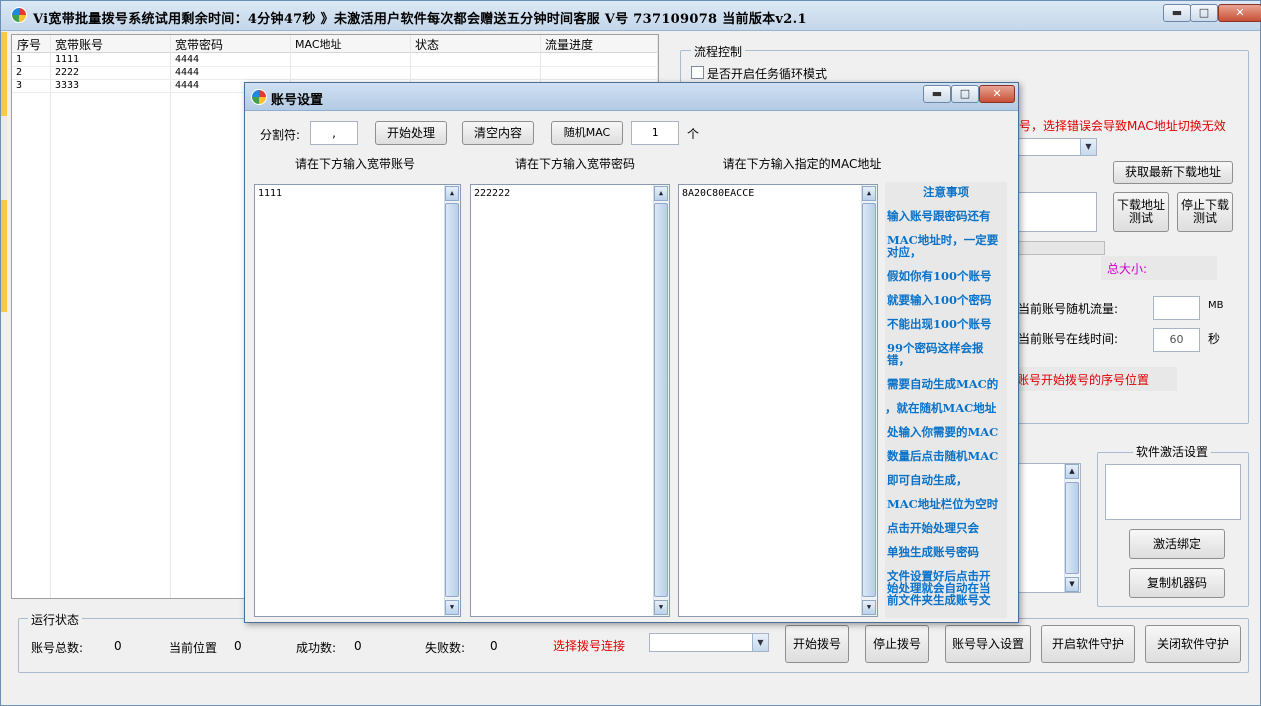  What do you see at coordinates (997, 94) in the screenshot?
I see `dialog-close-button: ✕` at bounding box center [997, 94].